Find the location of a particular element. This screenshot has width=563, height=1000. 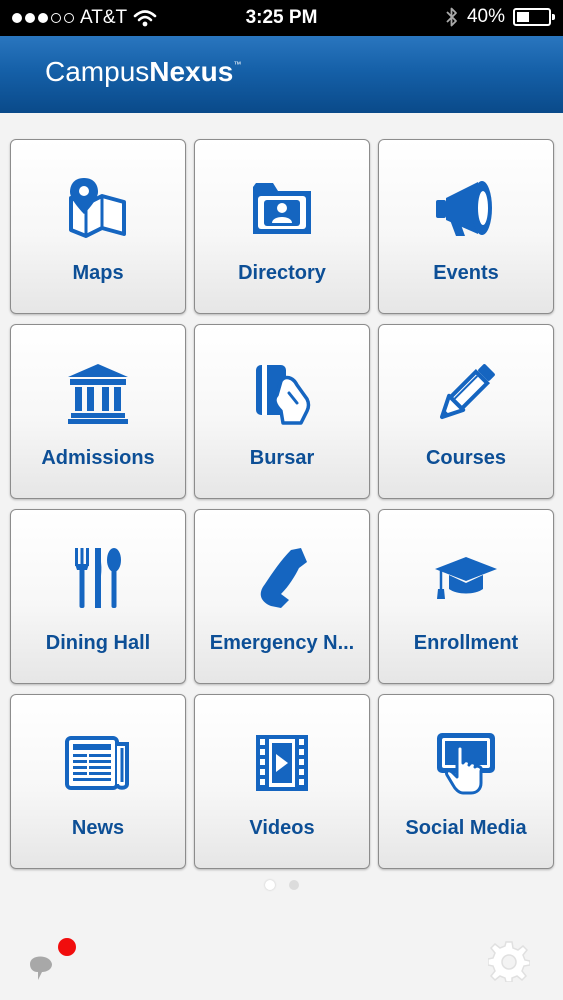

tile-admissions: Admissions is located at coordinates (98, 411).